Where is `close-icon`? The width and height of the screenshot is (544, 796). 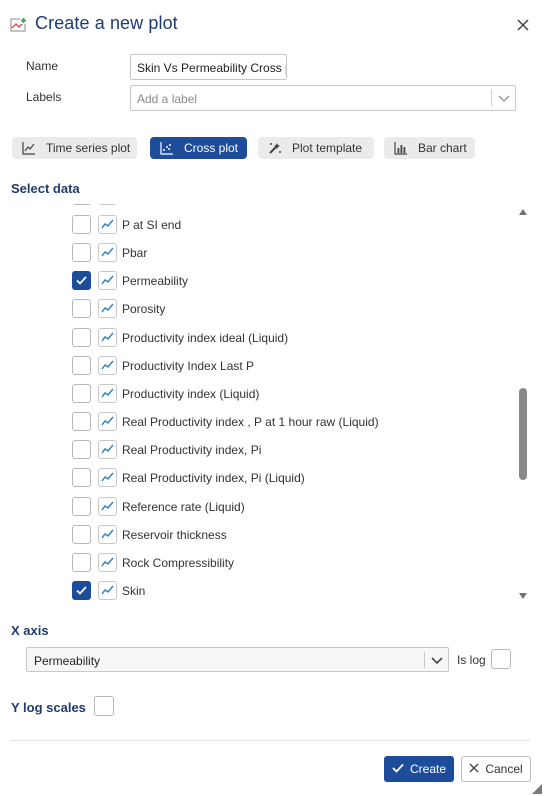 close-icon is located at coordinates (474, 769).